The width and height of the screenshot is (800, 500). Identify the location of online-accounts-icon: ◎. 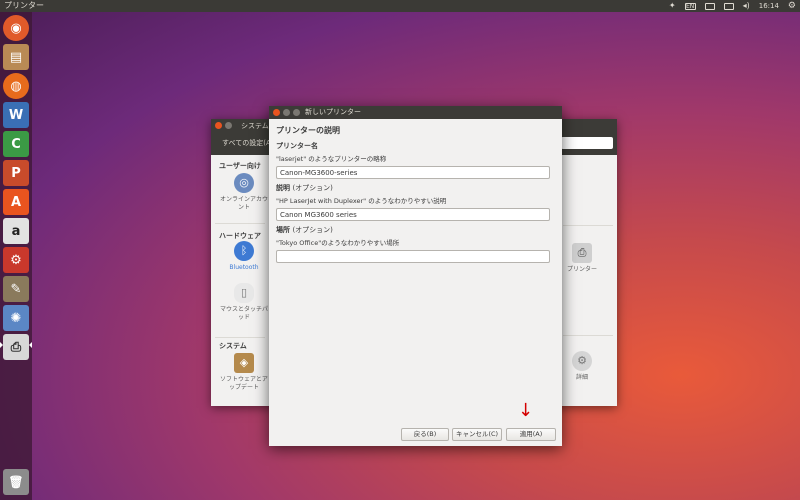
(244, 183).